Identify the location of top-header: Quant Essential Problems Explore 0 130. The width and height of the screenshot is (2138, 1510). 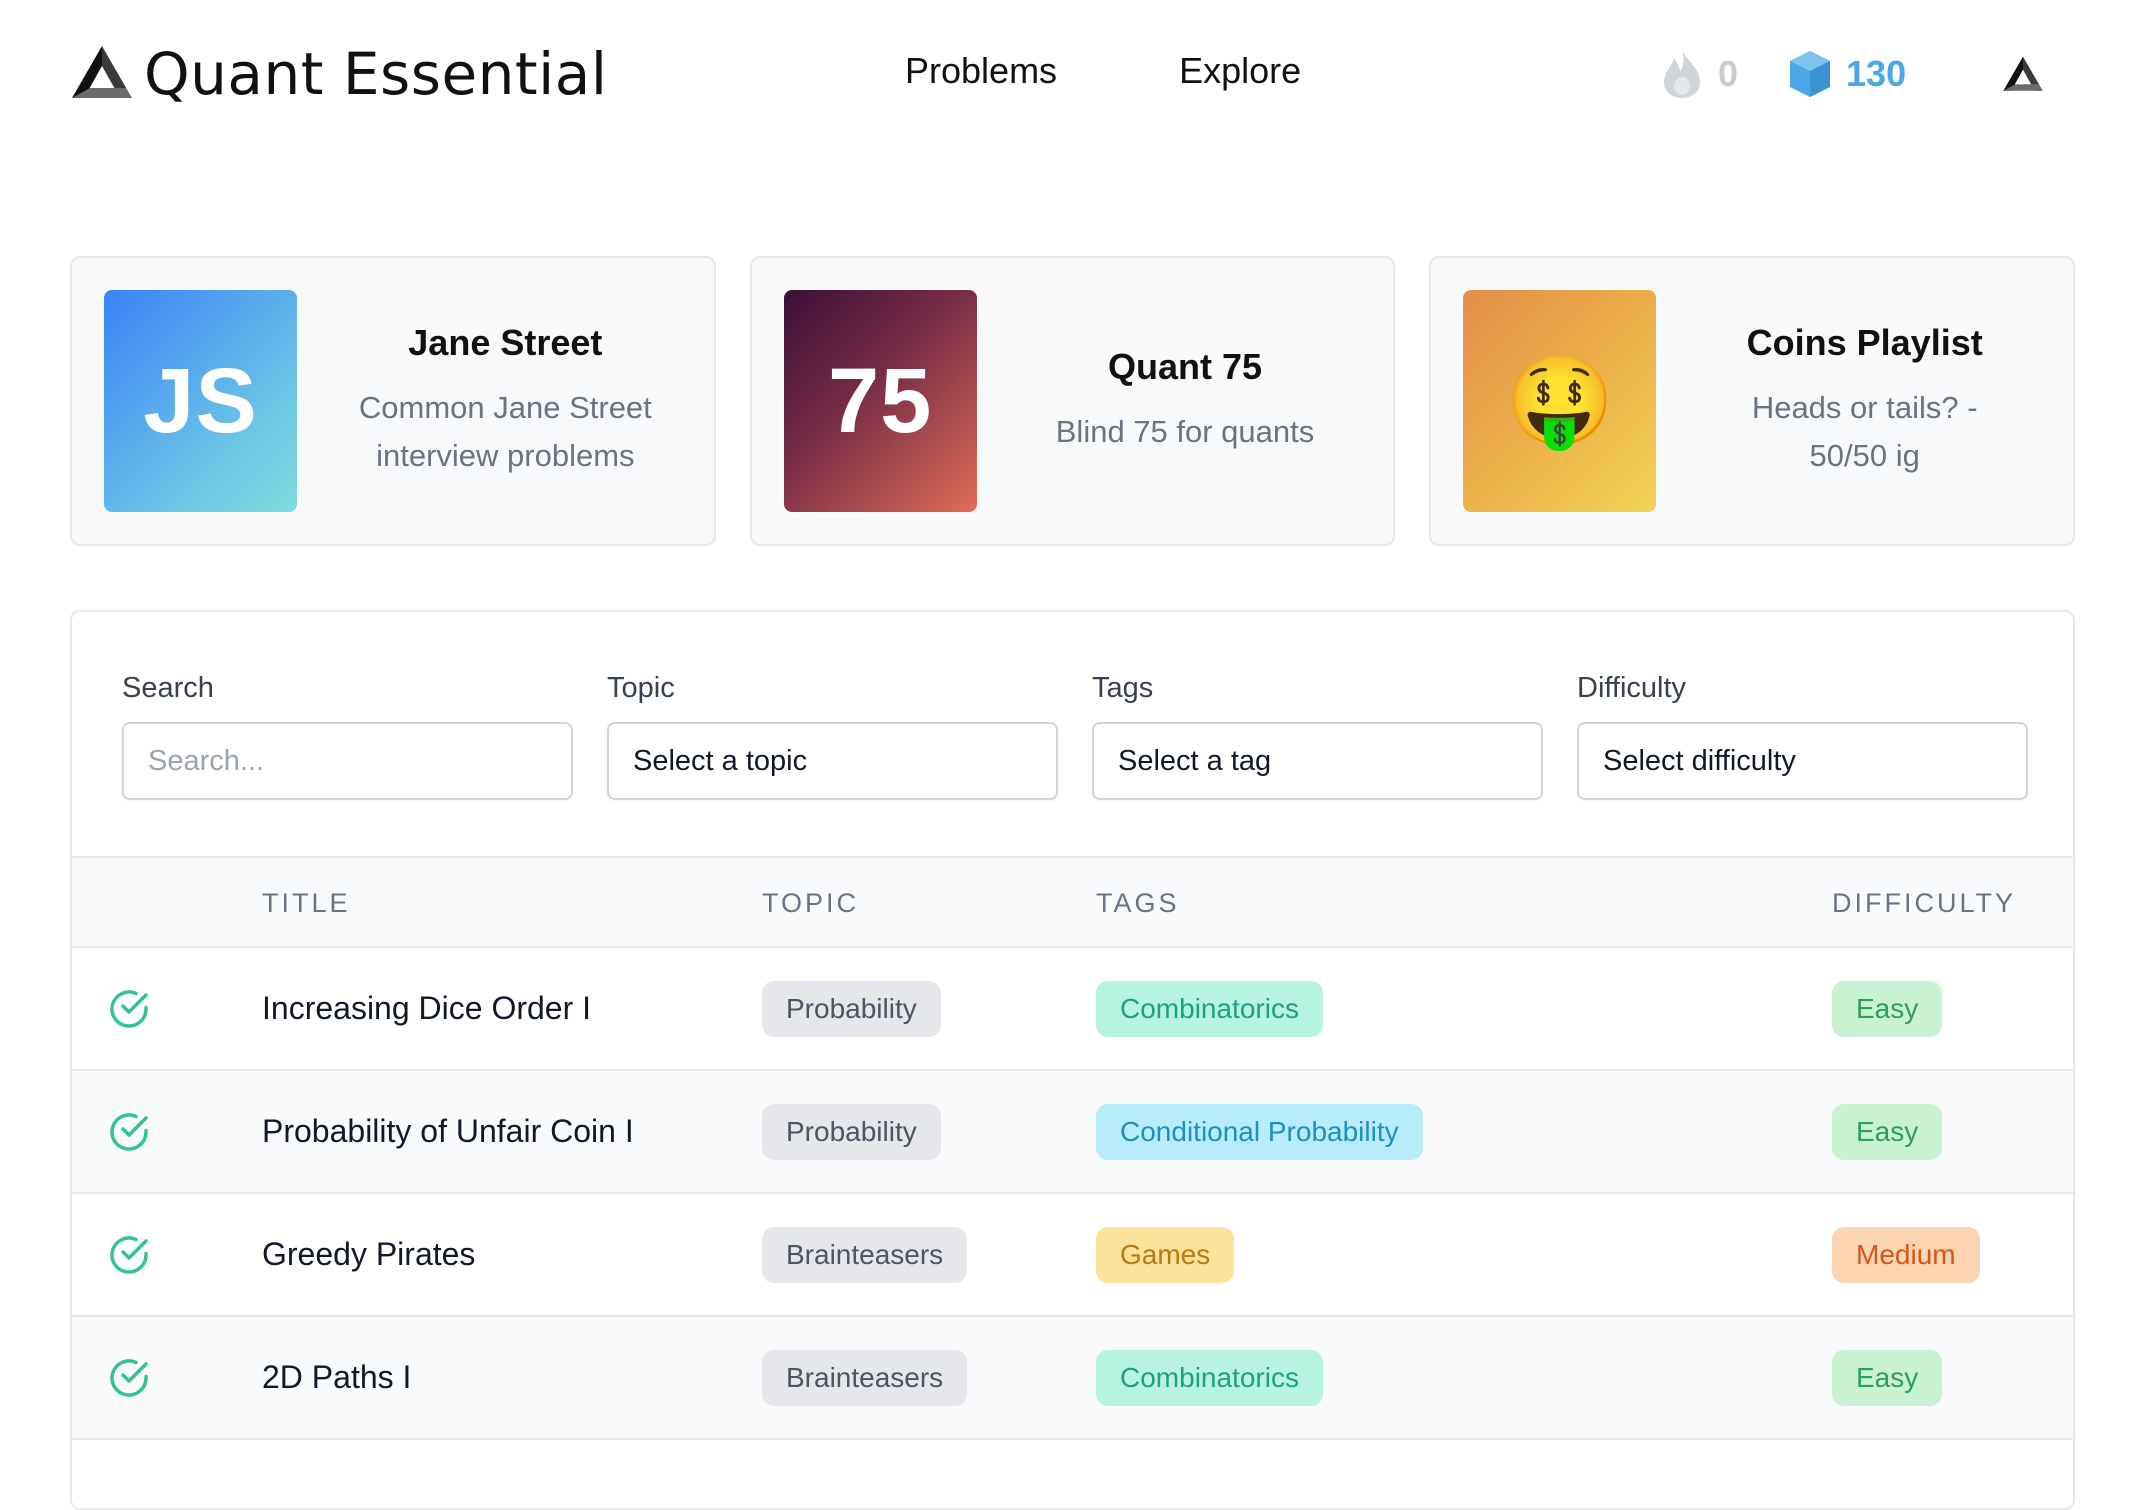
(1069, 75).